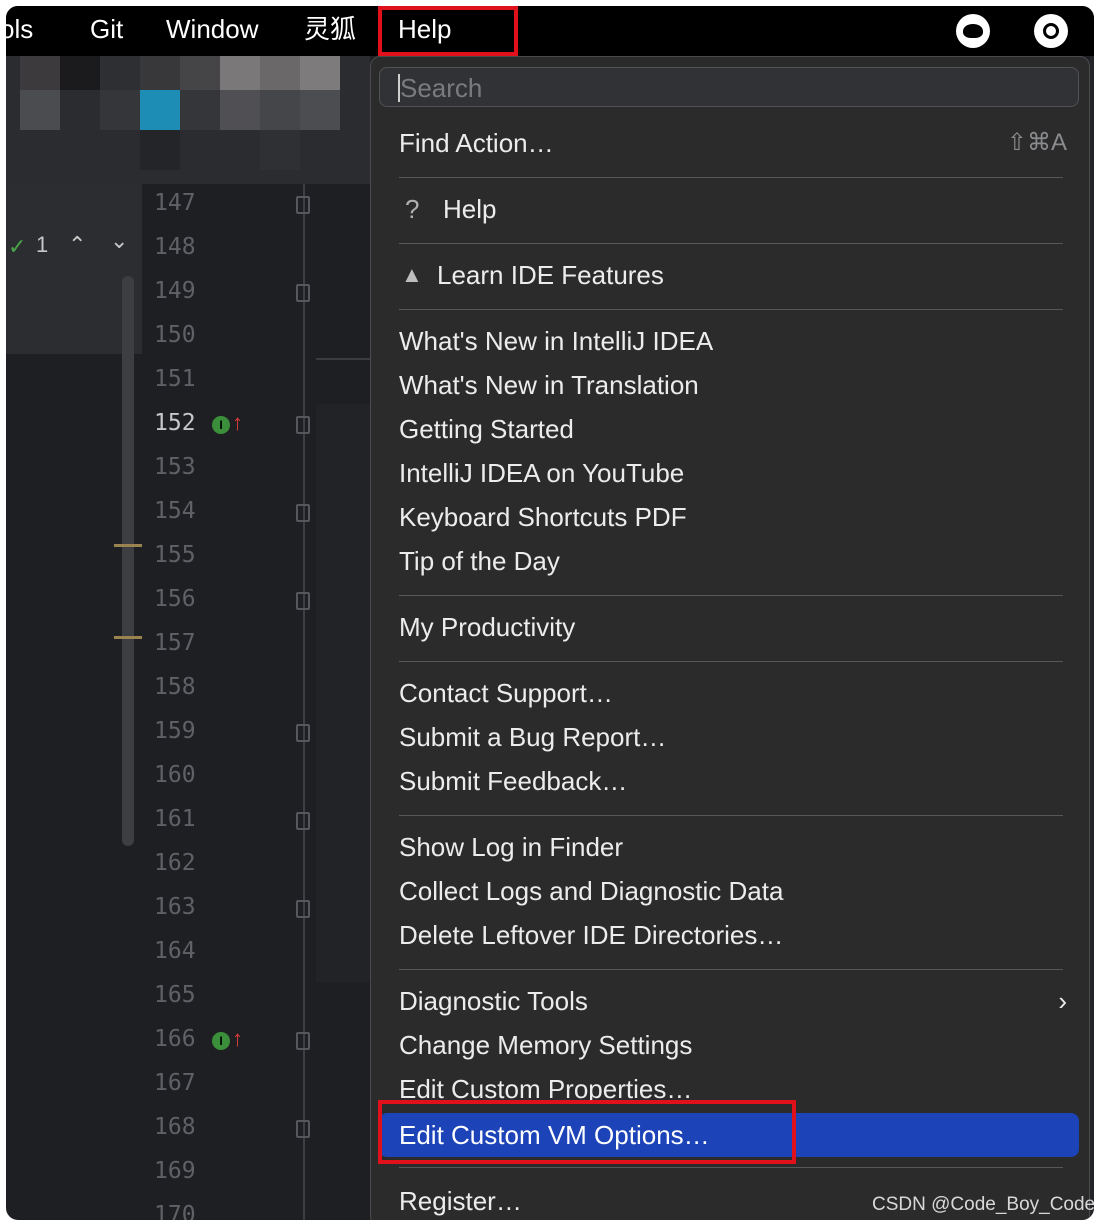 Image resolution: width=1100 pixels, height=1226 pixels. I want to click on menu-item-label: What's New in IntelliJ IDEA, so click(556, 341).